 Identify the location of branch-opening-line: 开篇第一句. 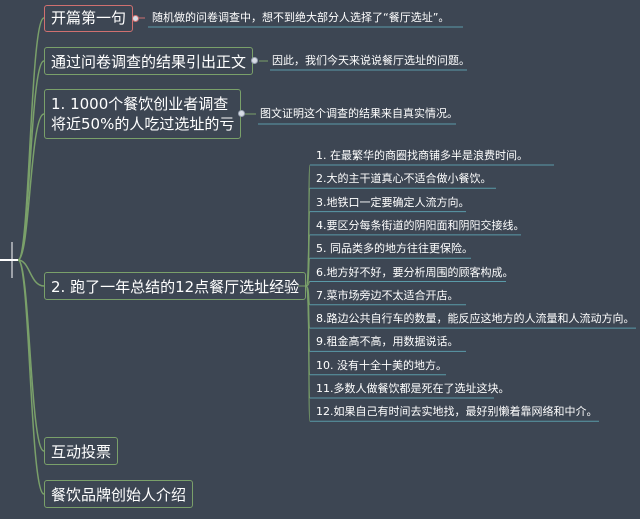
(89, 18).